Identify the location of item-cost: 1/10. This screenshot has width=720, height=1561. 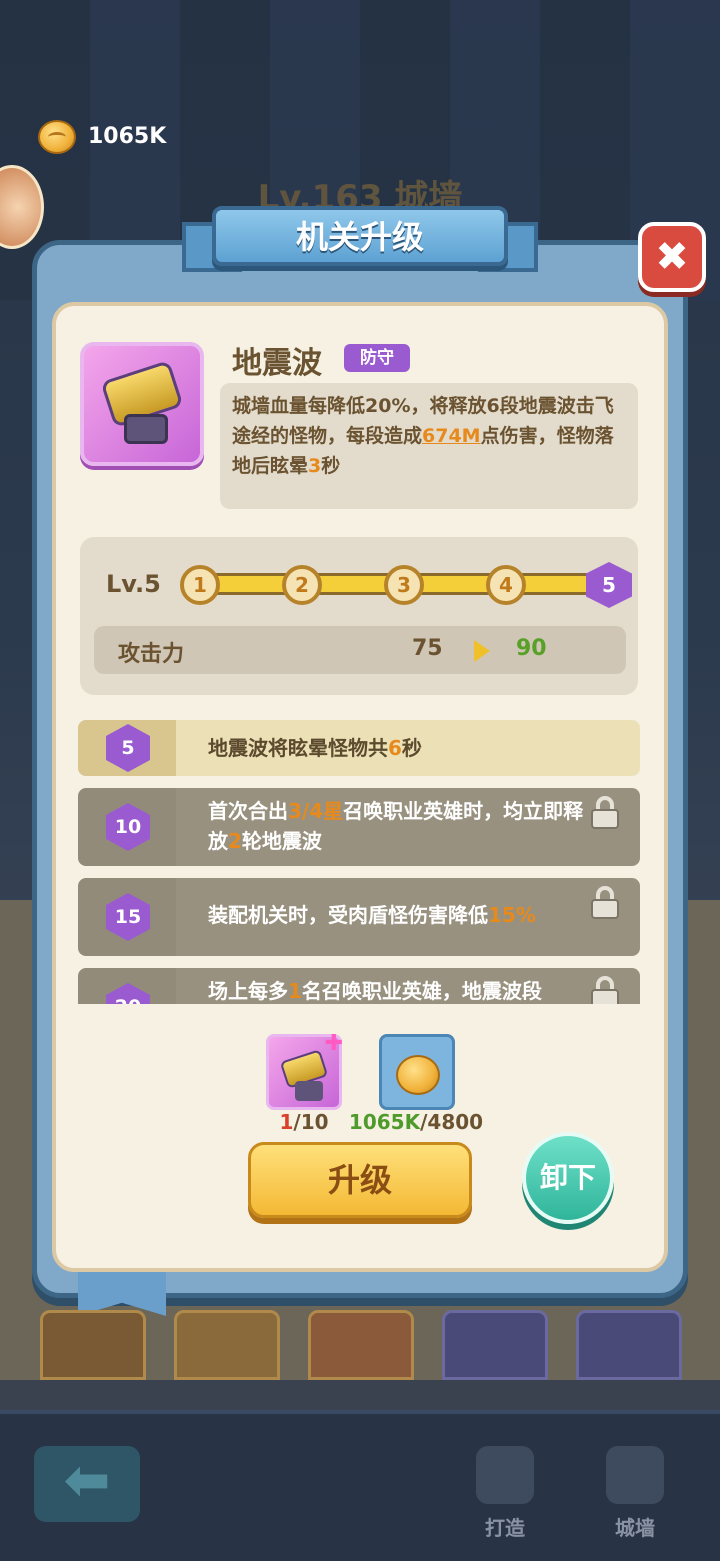
(304, 1122).